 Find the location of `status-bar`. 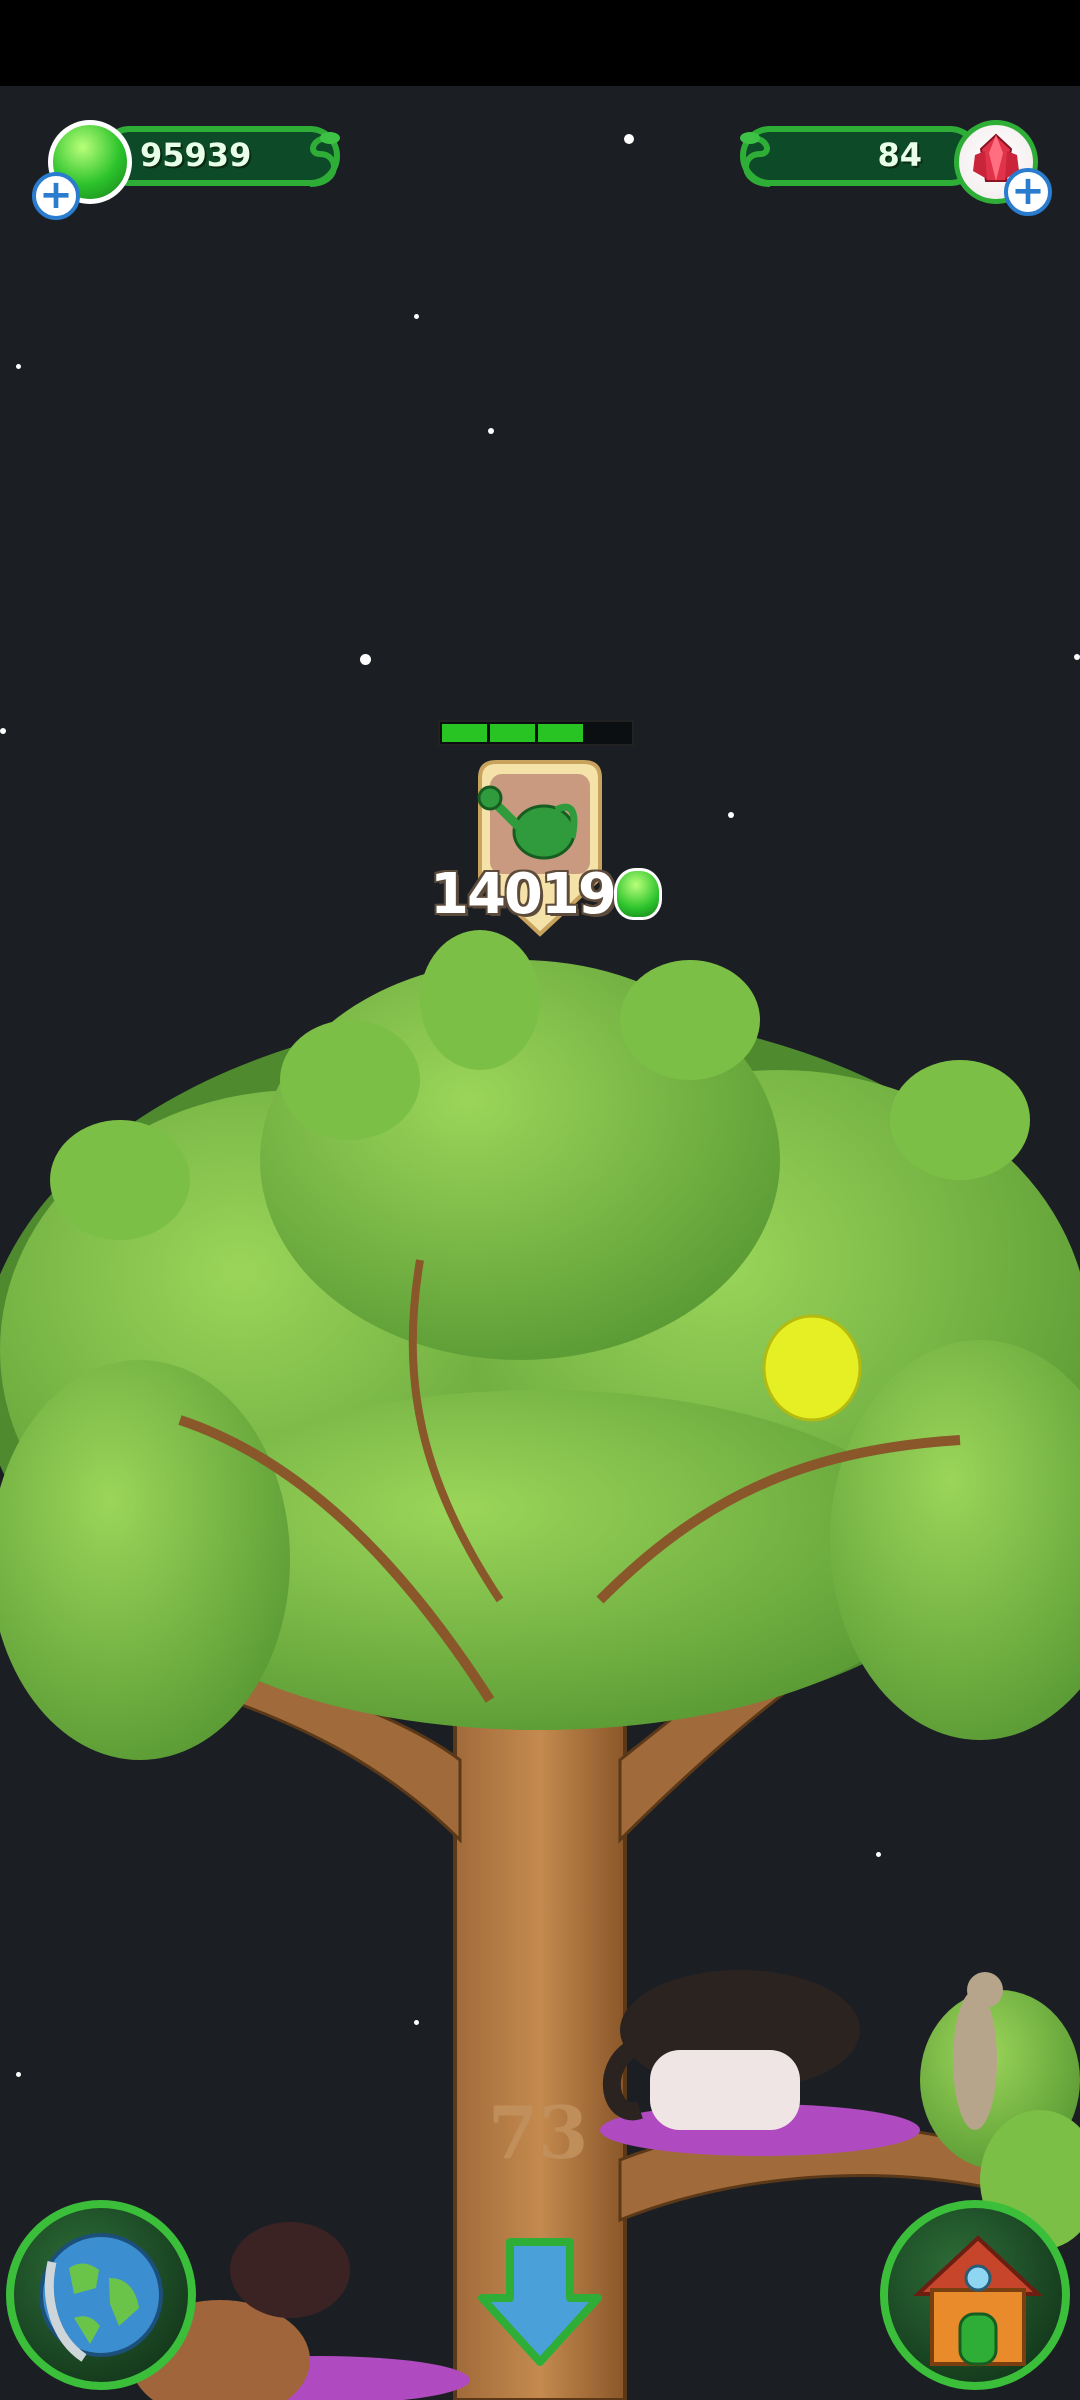

status-bar is located at coordinates (540, 43).